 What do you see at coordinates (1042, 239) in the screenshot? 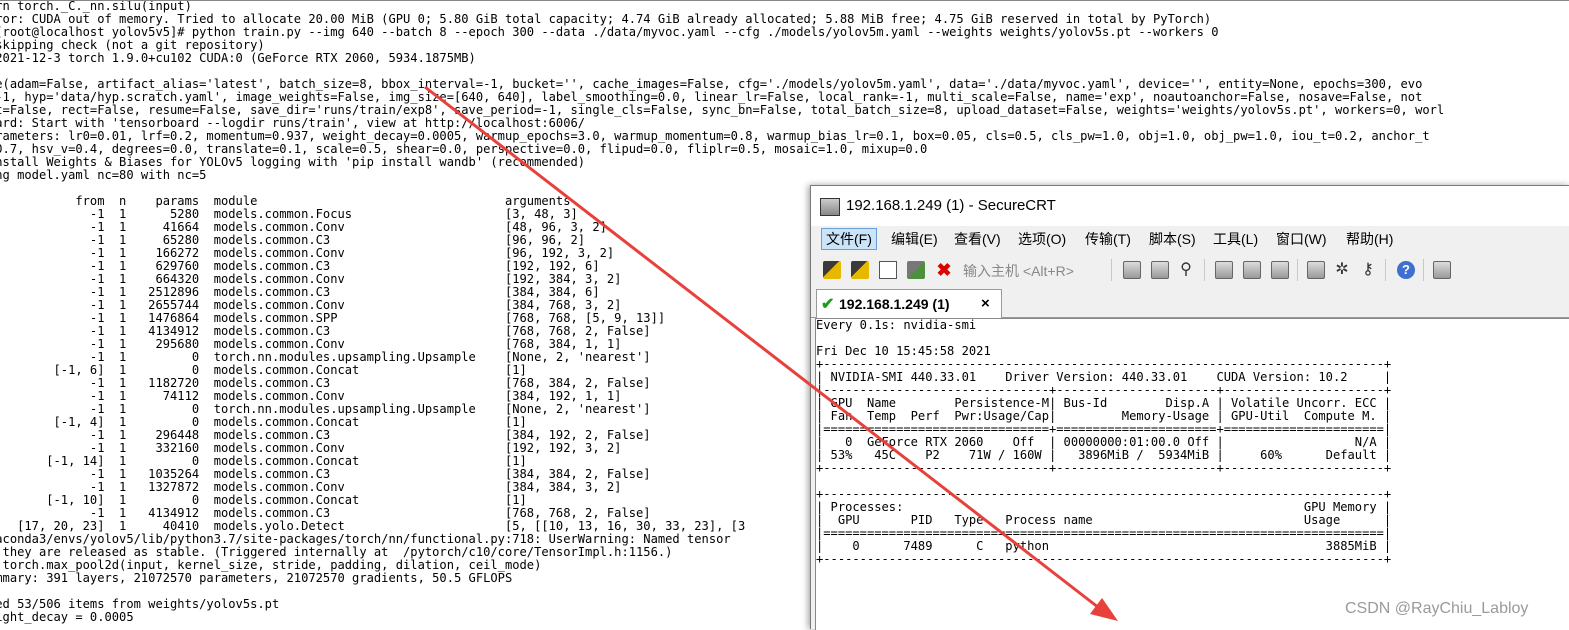
I see `menu-options: 选项(O)` at bounding box center [1042, 239].